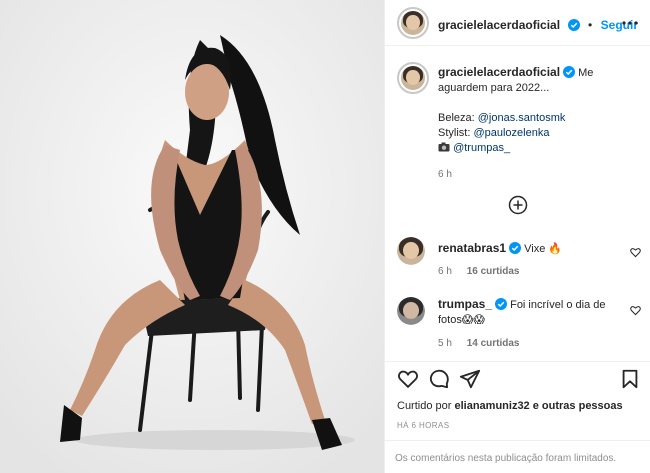 Image resolution: width=650 pixels, height=473 pixels. Describe the element at coordinates (522, 118) in the screenshot. I see `beauty-mention: @jonas.santosmk` at that location.